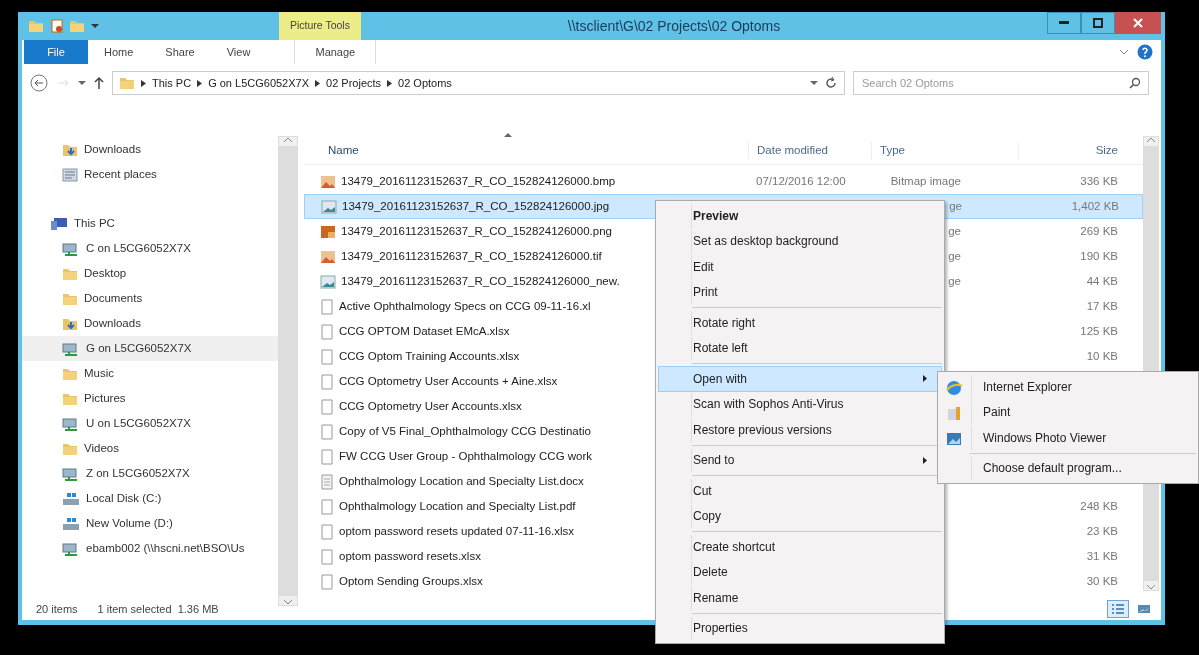 The height and width of the screenshot is (655, 1199). Describe the element at coordinates (139, 348) in the screenshot. I see `navigation-label: G on L5CG6052X7X` at that location.